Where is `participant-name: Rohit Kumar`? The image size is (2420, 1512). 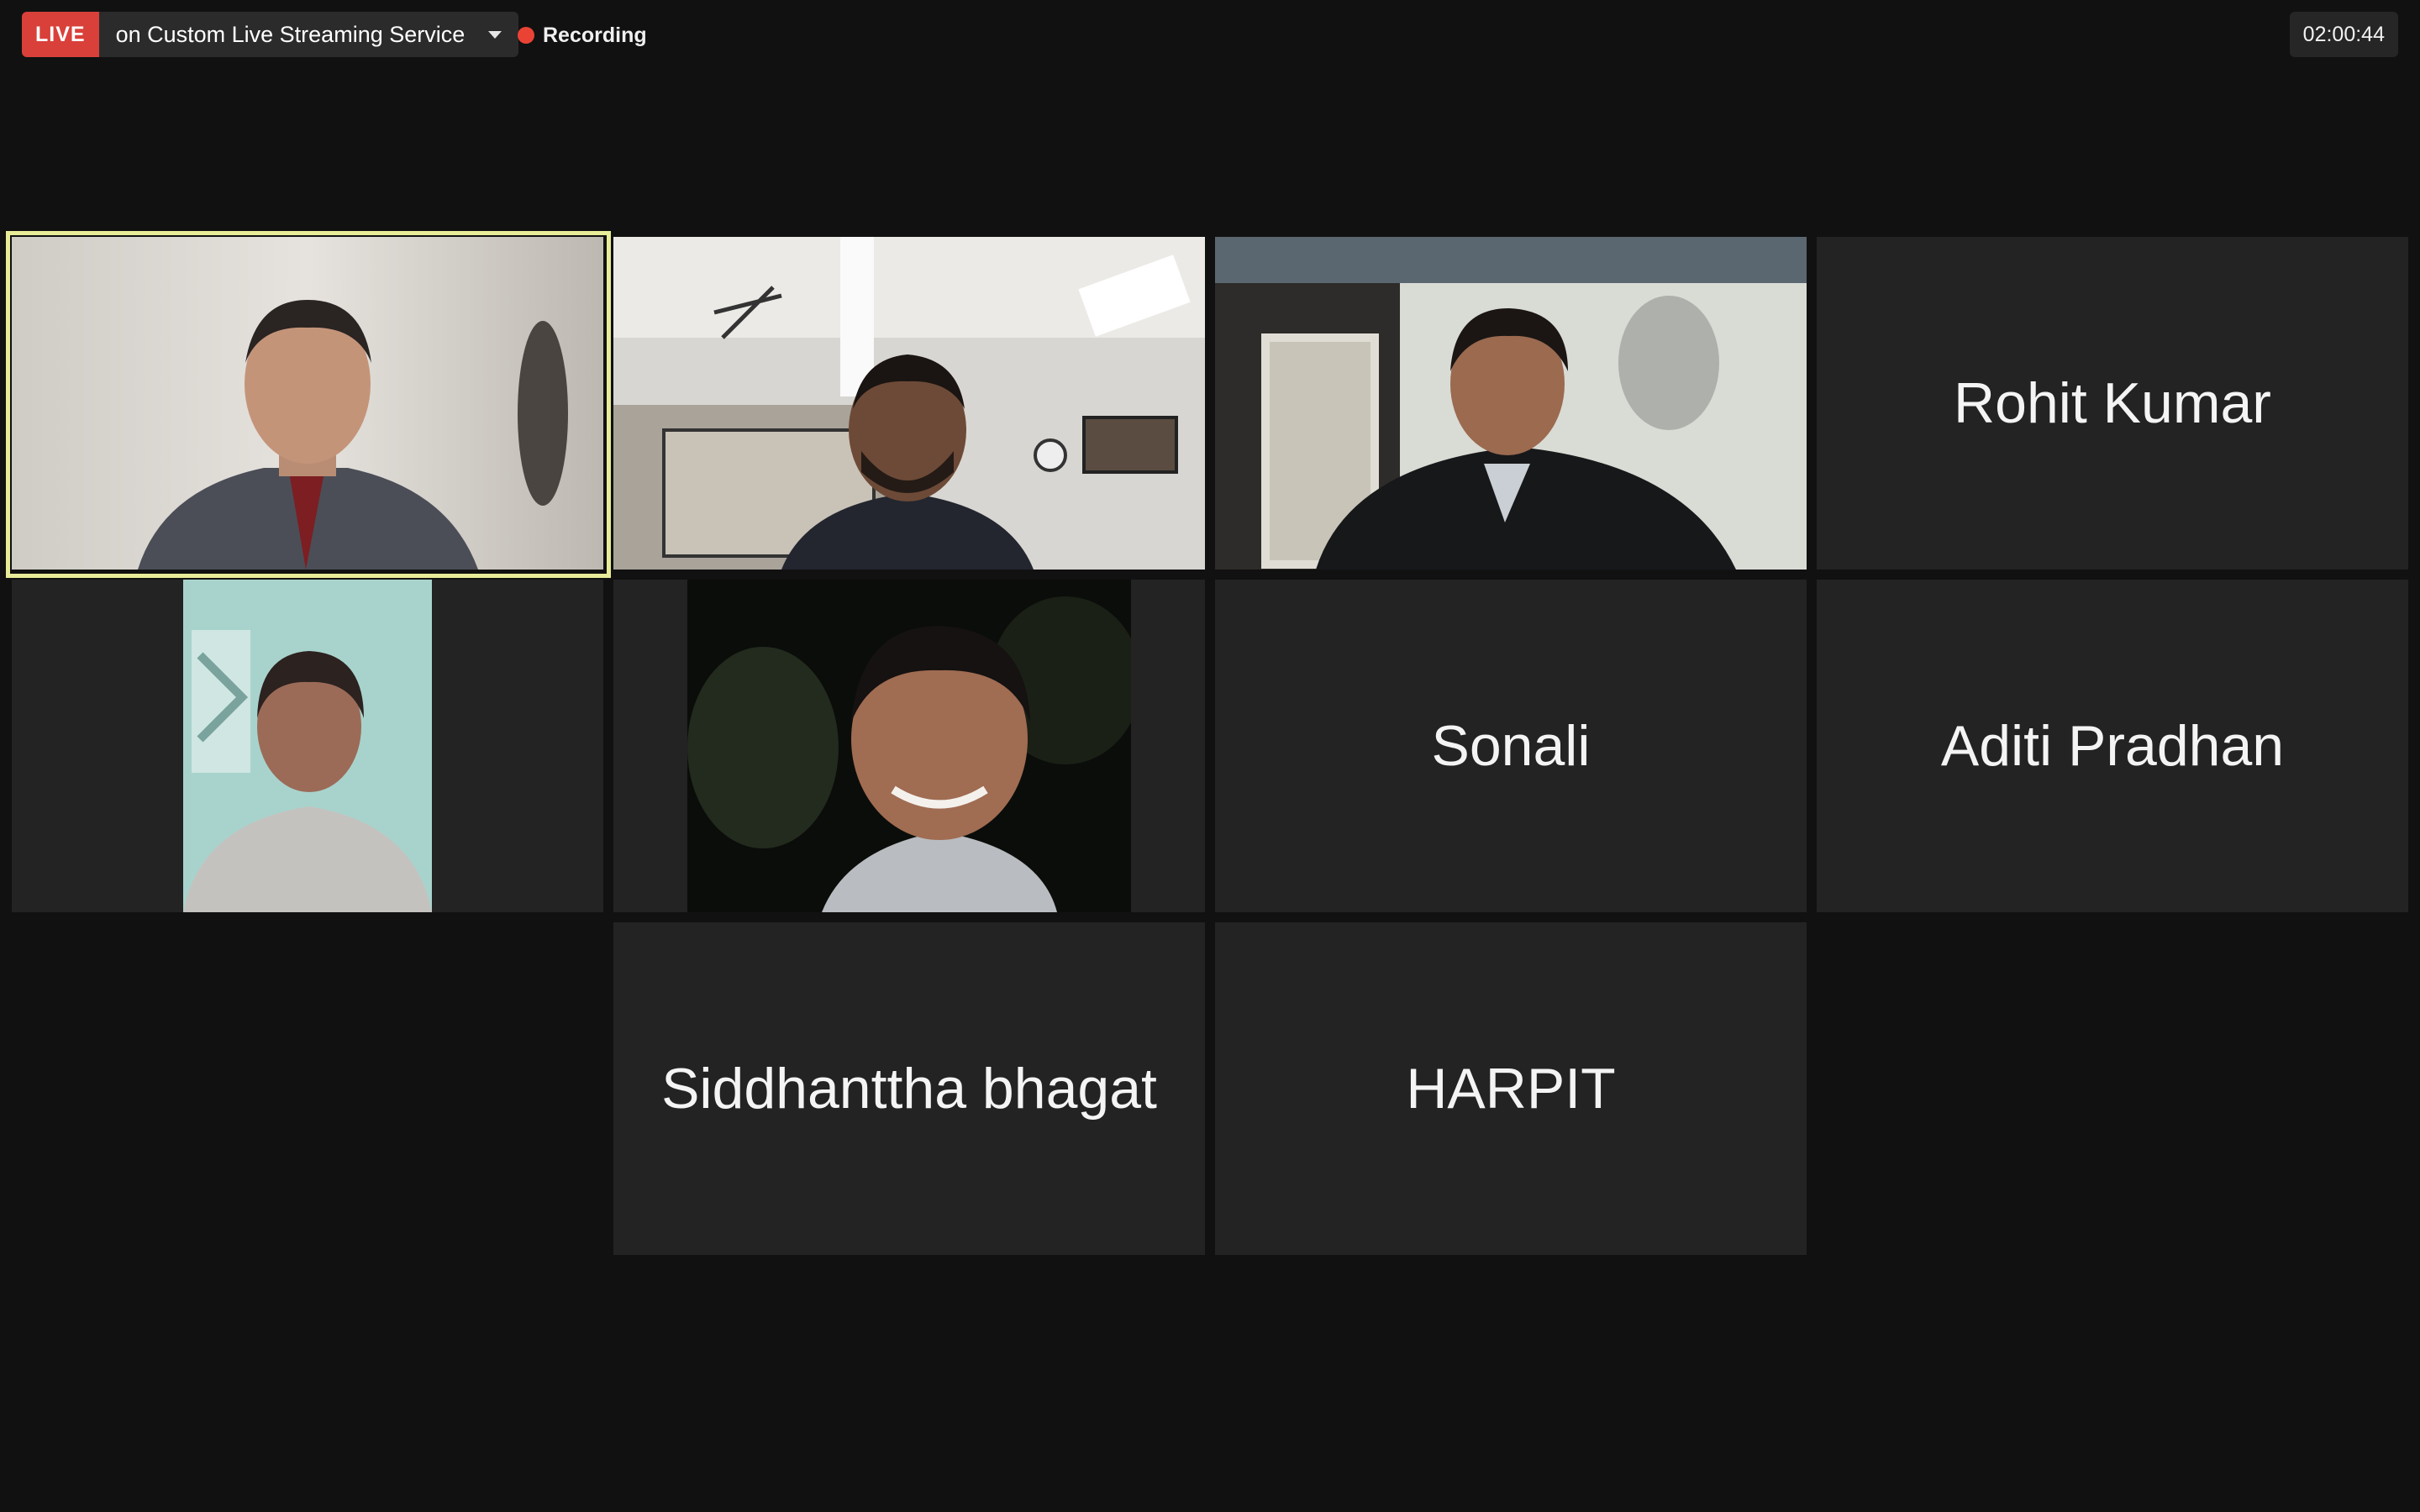
participant-name: Rohit Kumar is located at coordinates (2112, 403).